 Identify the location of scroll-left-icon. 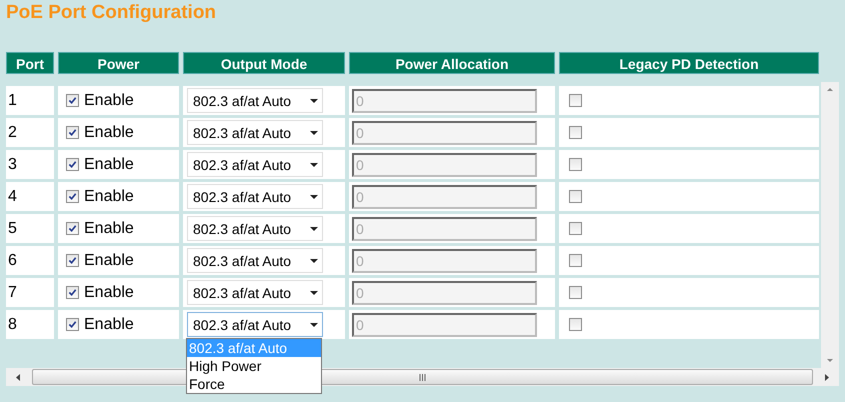
(18, 377).